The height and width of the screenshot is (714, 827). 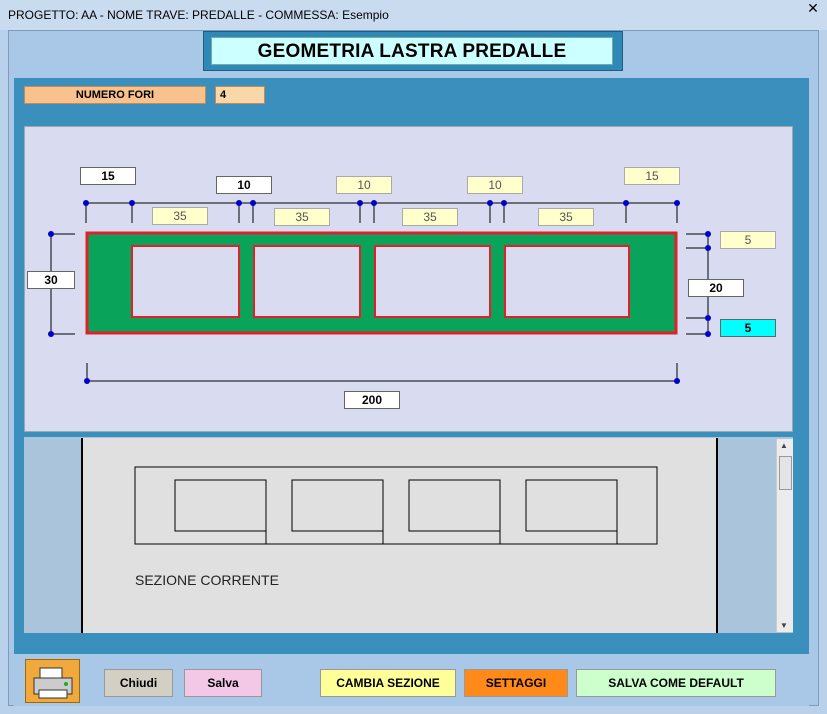 What do you see at coordinates (748, 328) in the screenshot?
I see `dim-right-bottom: 5` at bounding box center [748, 328].